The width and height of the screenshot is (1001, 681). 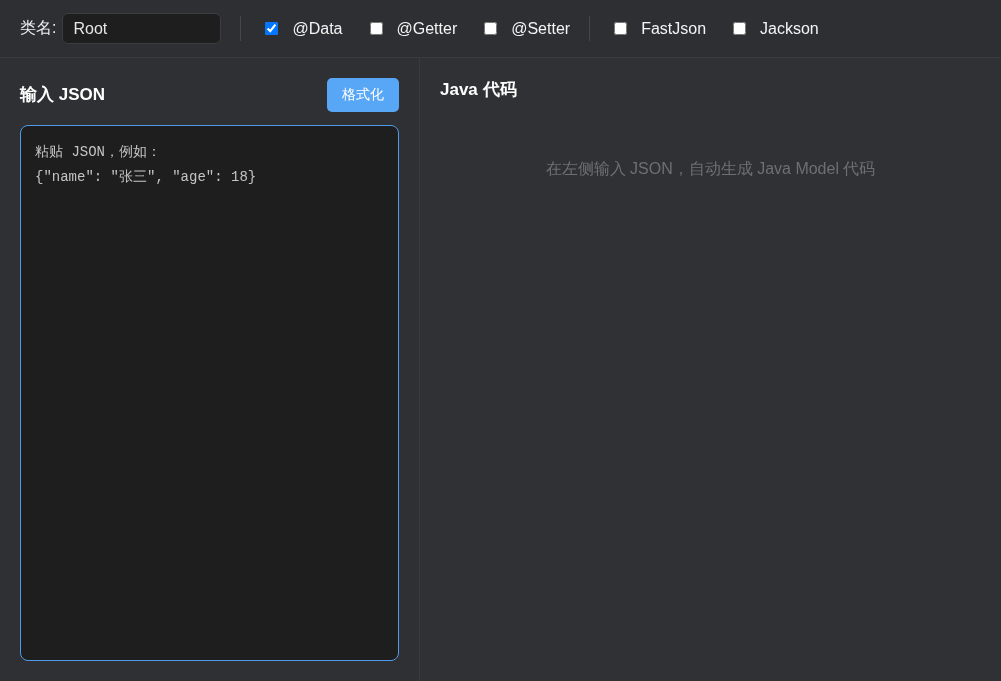 I want to click on checkbox-label: @Getter, so click(x=427, y=28).